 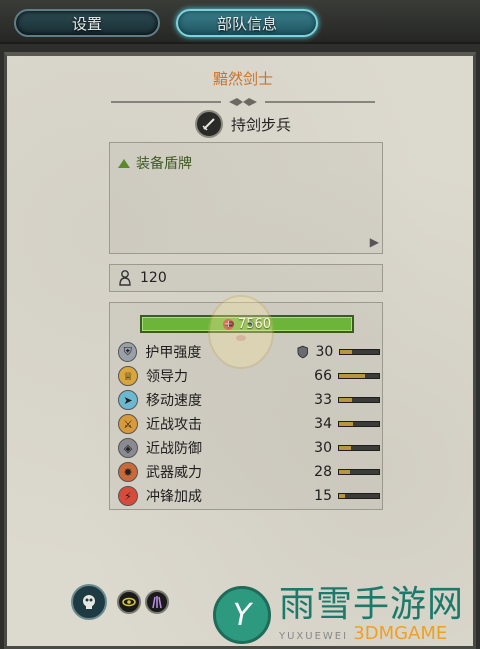 I want to click on unit-count-value: 120, so click(x=153, y=278).